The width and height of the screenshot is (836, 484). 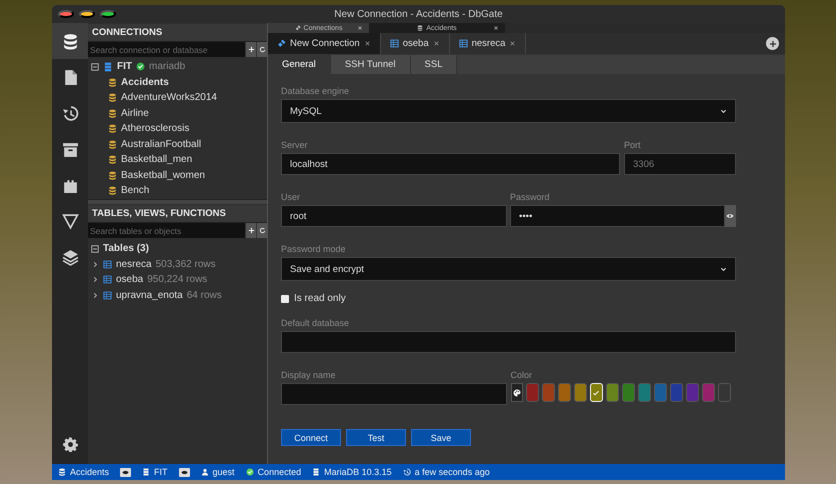 What do you see at coordinates (680, 164) in the screenshot?
I see `input-field: 3306` at bounding box center [680, 164].